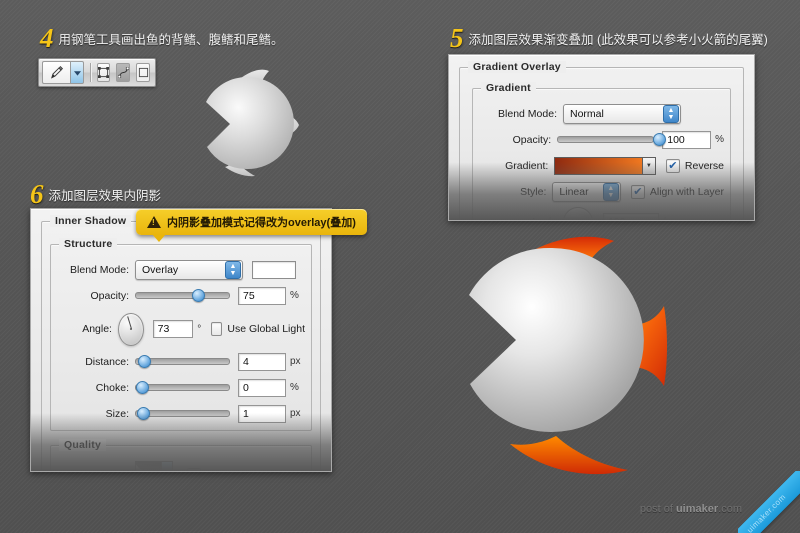 The image size is (800, 533). I want to click on row-opacity: Opacity: 100 %, so click(601, 139).